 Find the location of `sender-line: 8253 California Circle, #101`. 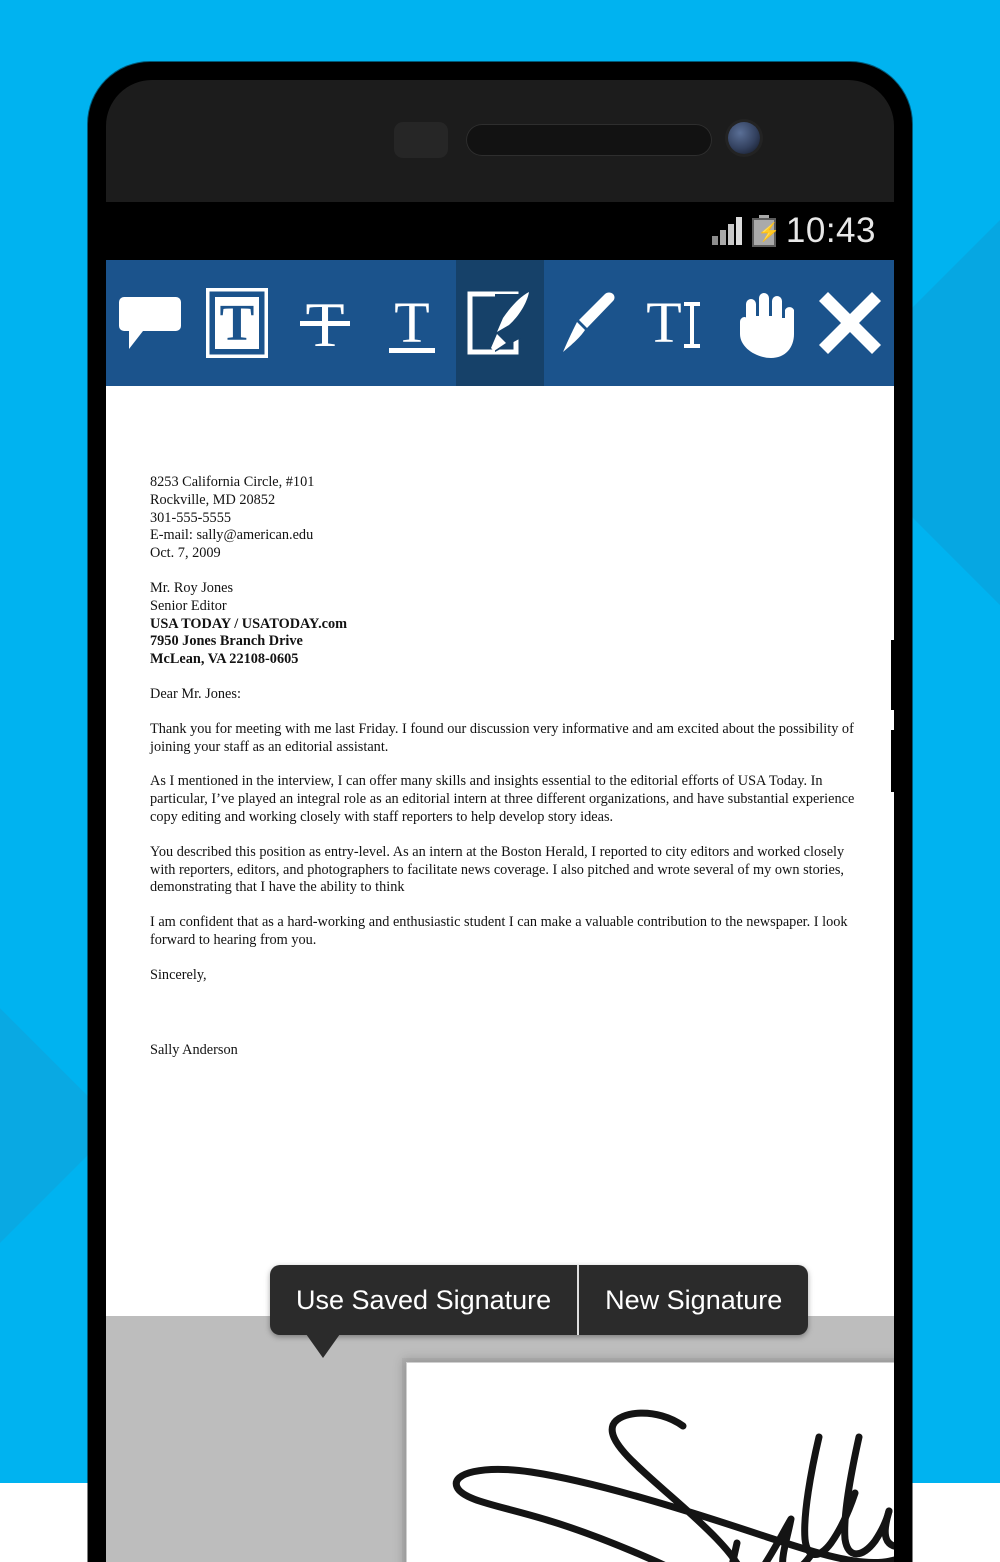

sender-line: 8253 California Circle, #101 is located at coordinates (504, 483).